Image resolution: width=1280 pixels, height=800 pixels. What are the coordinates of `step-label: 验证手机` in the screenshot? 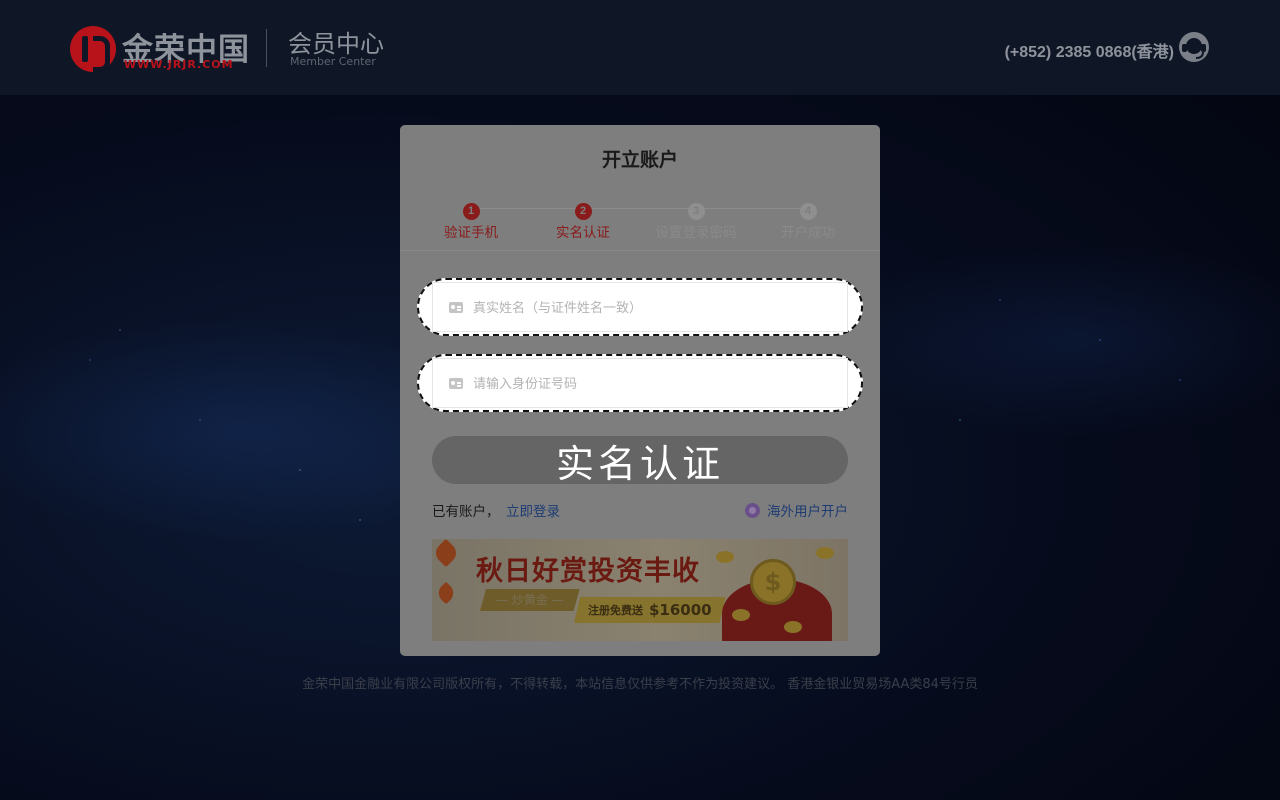 It's located at (471, 233).